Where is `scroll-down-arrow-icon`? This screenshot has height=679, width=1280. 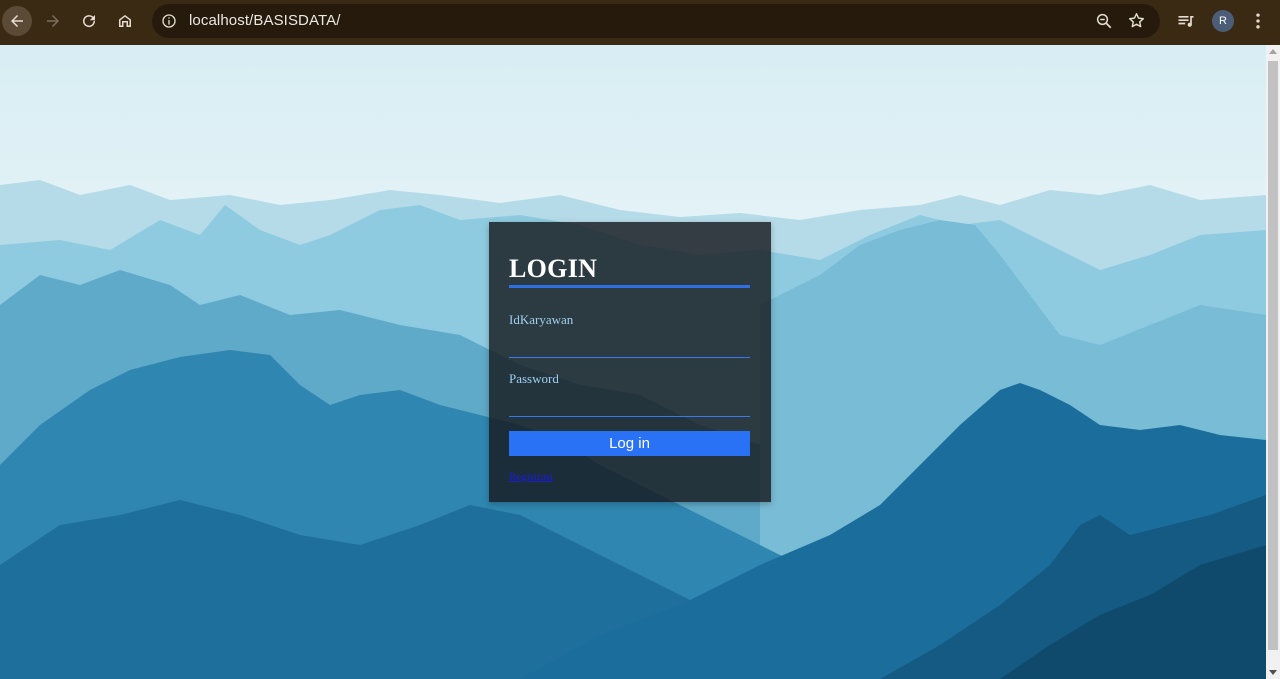
scroll-down-arrow-icon is located at coordinates (1273, 672).